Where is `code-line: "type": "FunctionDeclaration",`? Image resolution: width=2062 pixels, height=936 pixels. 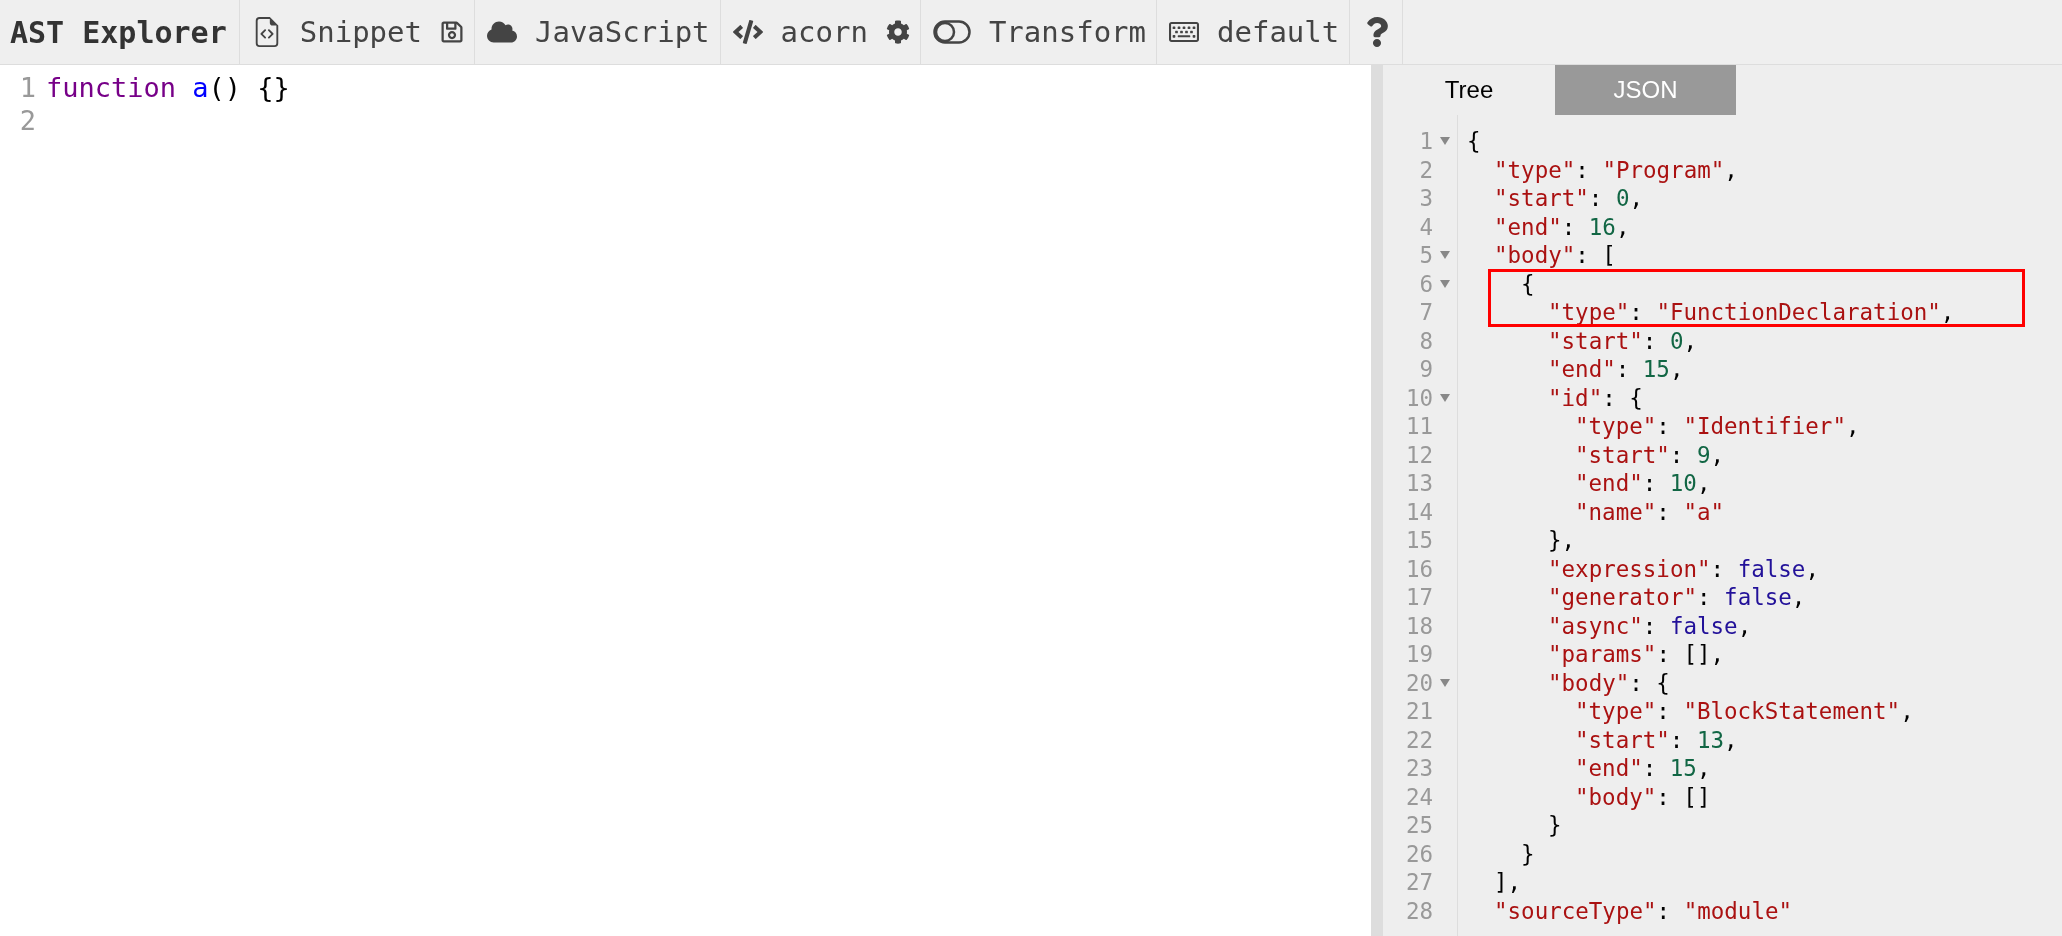 code-line: "type": "FunctionDeclaration", is located at coordinates (1751, 312).